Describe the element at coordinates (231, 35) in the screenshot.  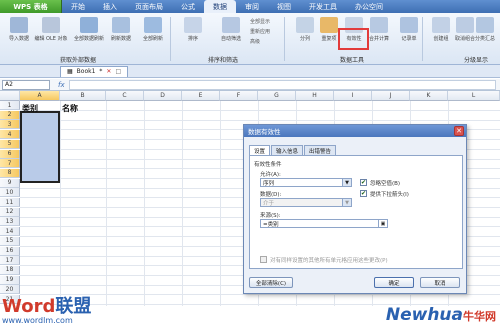
I see `auto-filter-button: 自动筛选` at that location.